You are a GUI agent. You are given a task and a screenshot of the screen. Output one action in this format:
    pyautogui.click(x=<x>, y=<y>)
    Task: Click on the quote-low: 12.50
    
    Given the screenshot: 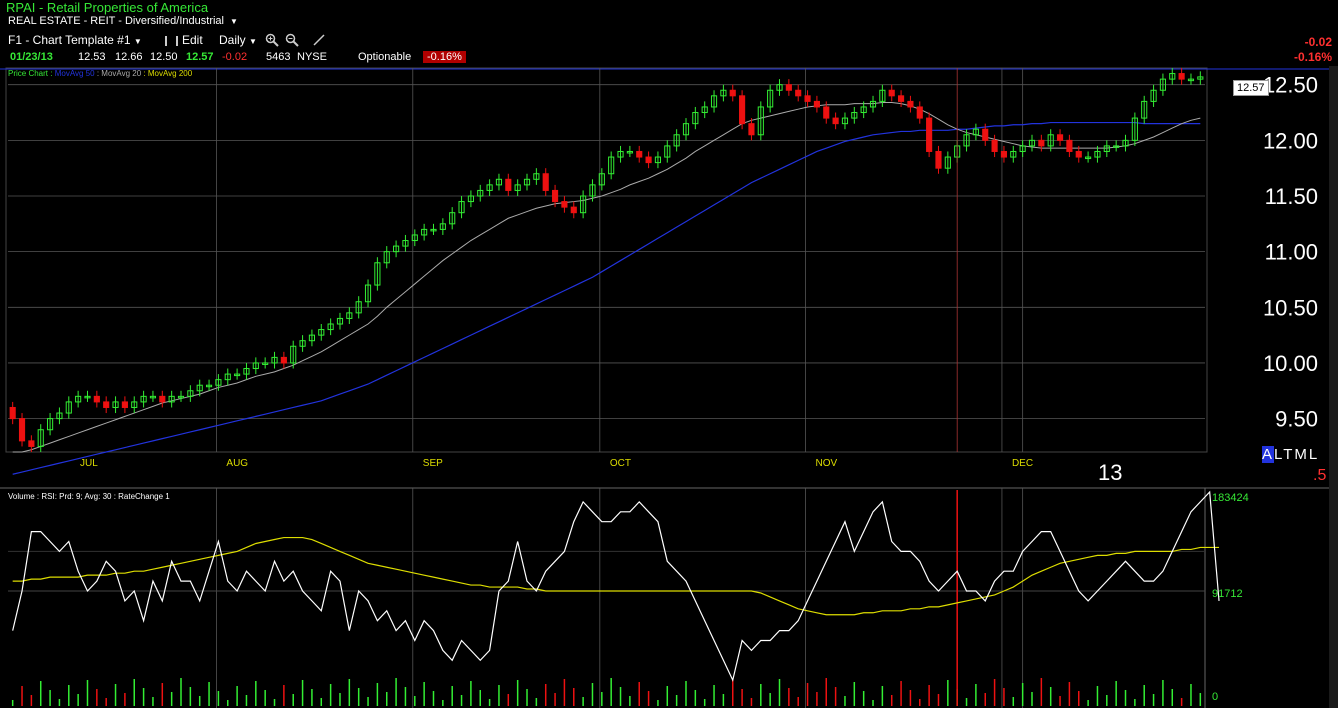 What is the action you would take?
    pyautogui.click(x=164, y=57)
    